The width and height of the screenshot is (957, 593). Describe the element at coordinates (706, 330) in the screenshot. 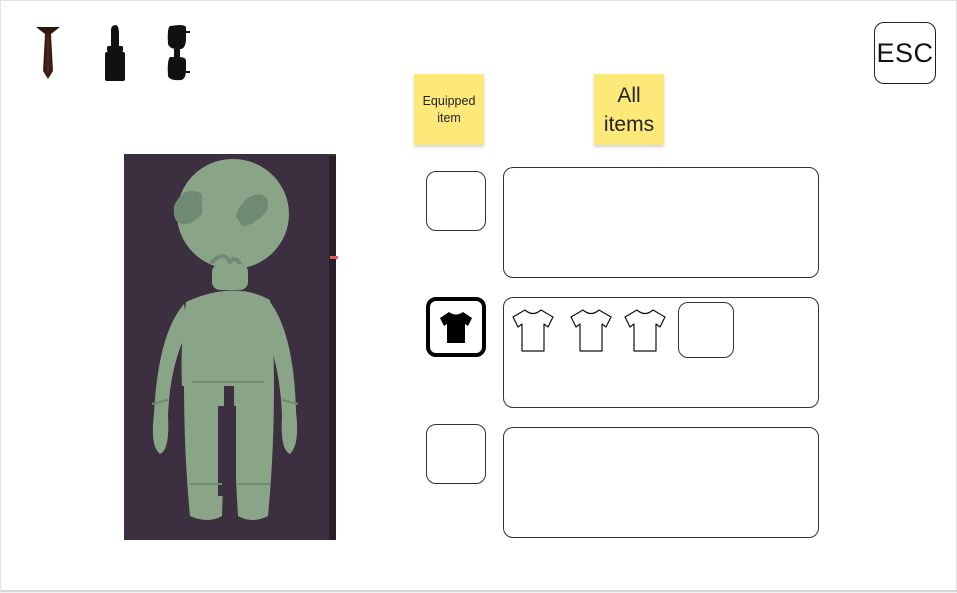

I see `inventory-empty-slot` at that location.